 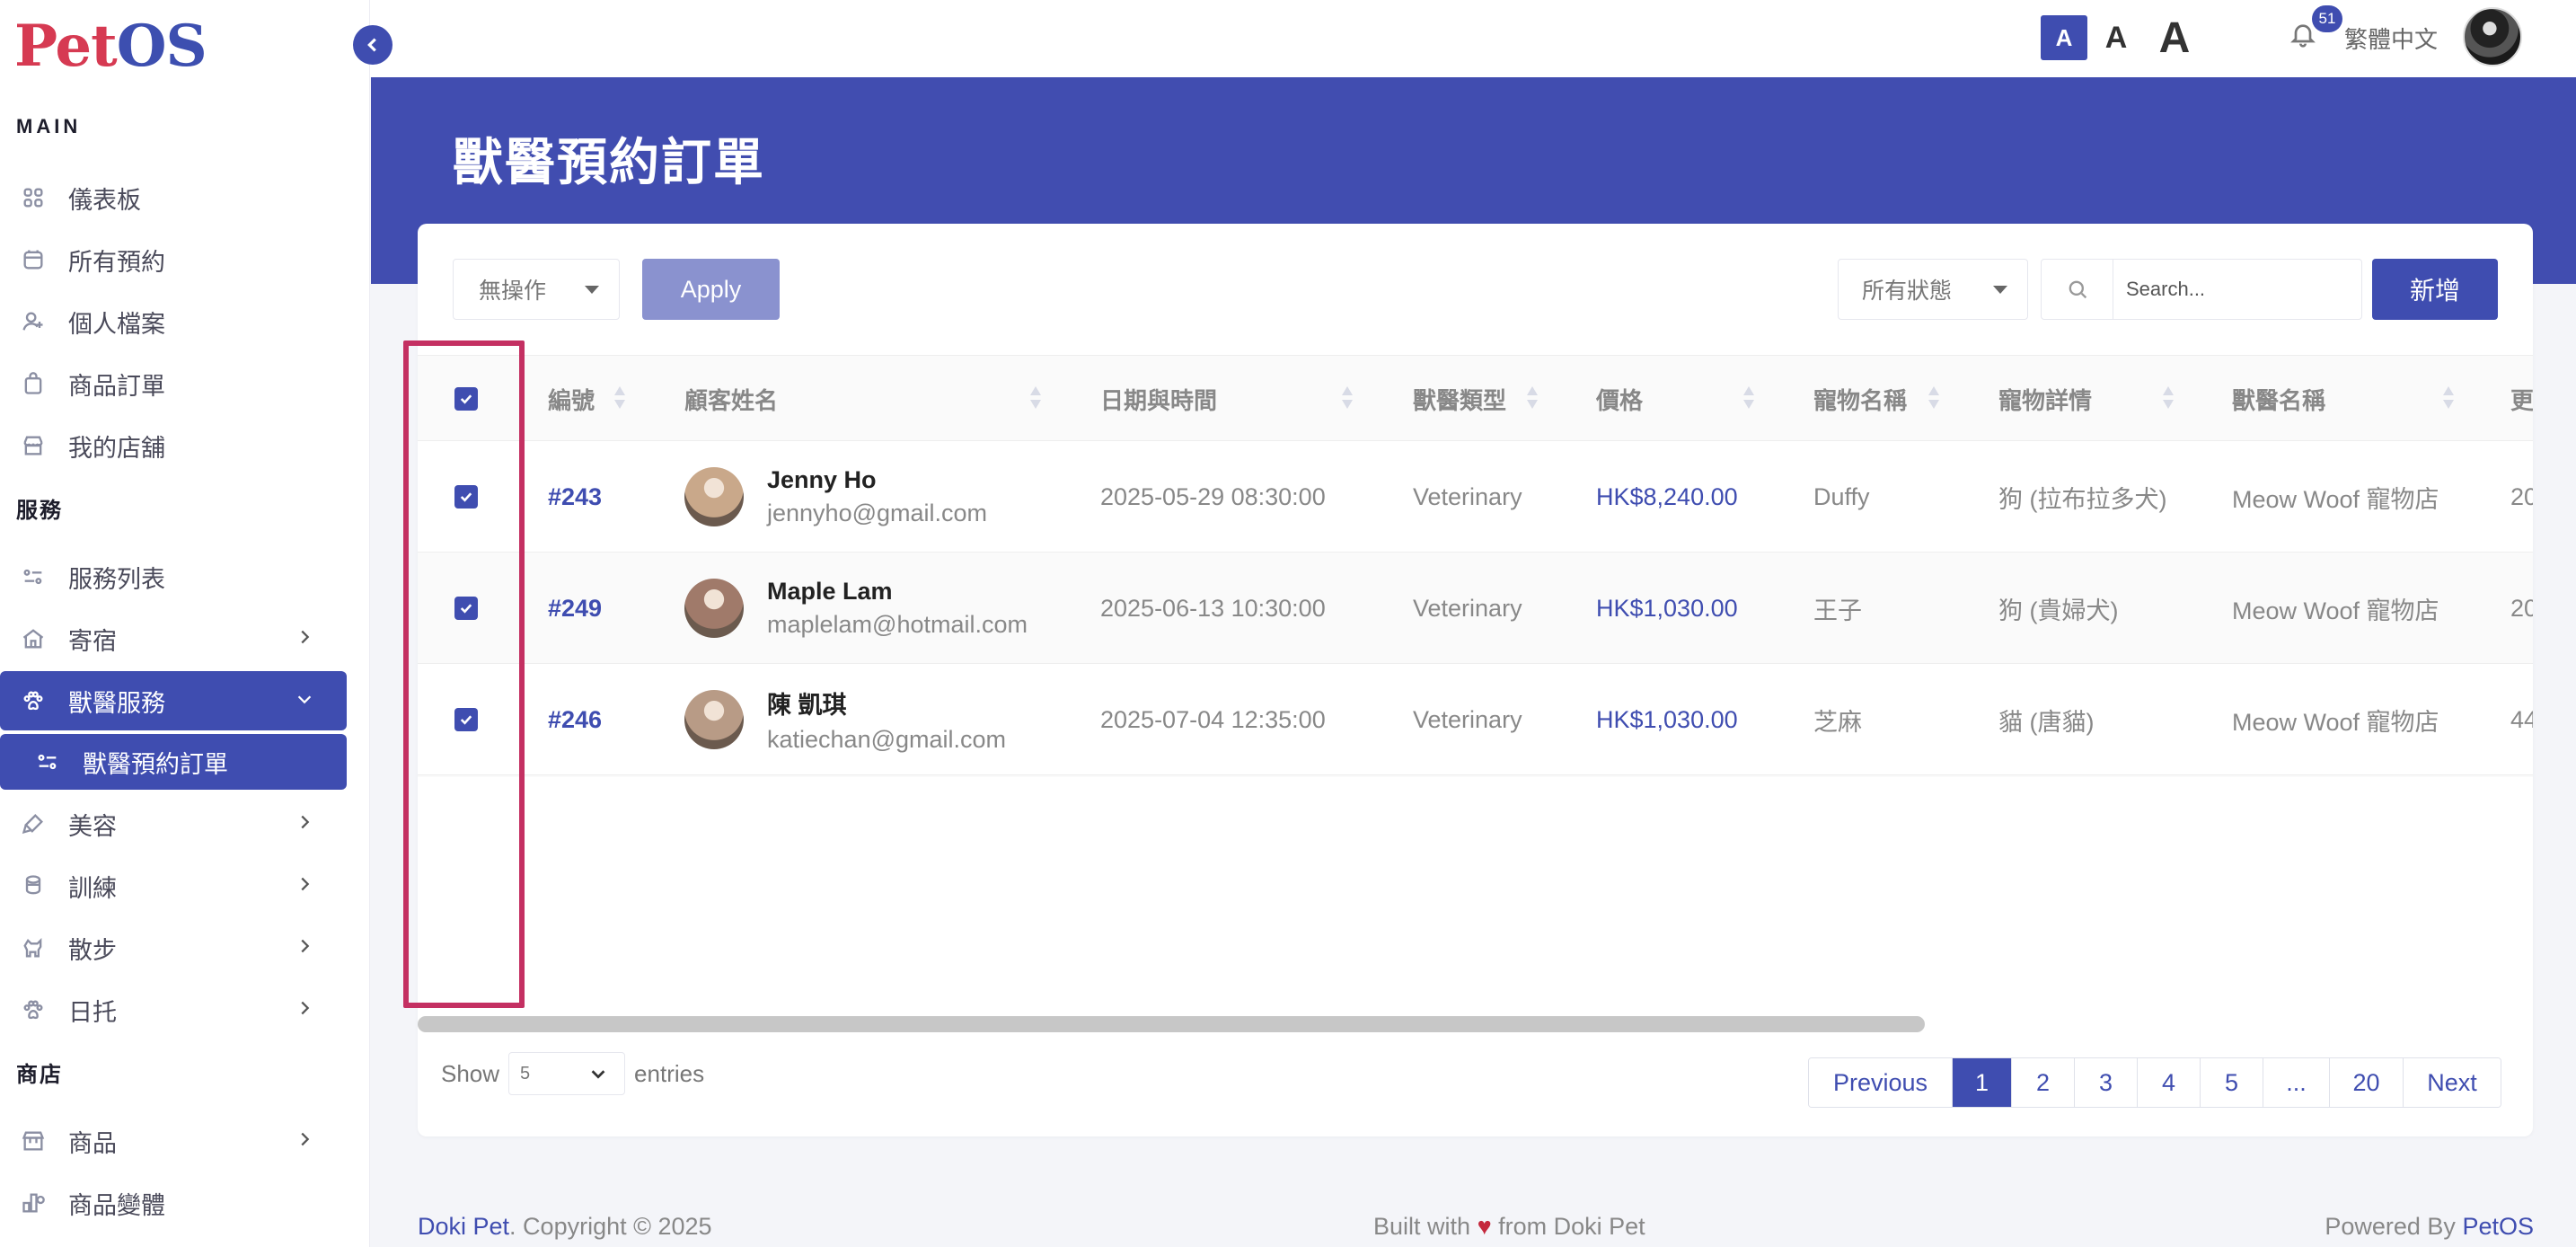 I want to click on customer-email: maplelam@hotmail.com, so click(x=897, y=624).